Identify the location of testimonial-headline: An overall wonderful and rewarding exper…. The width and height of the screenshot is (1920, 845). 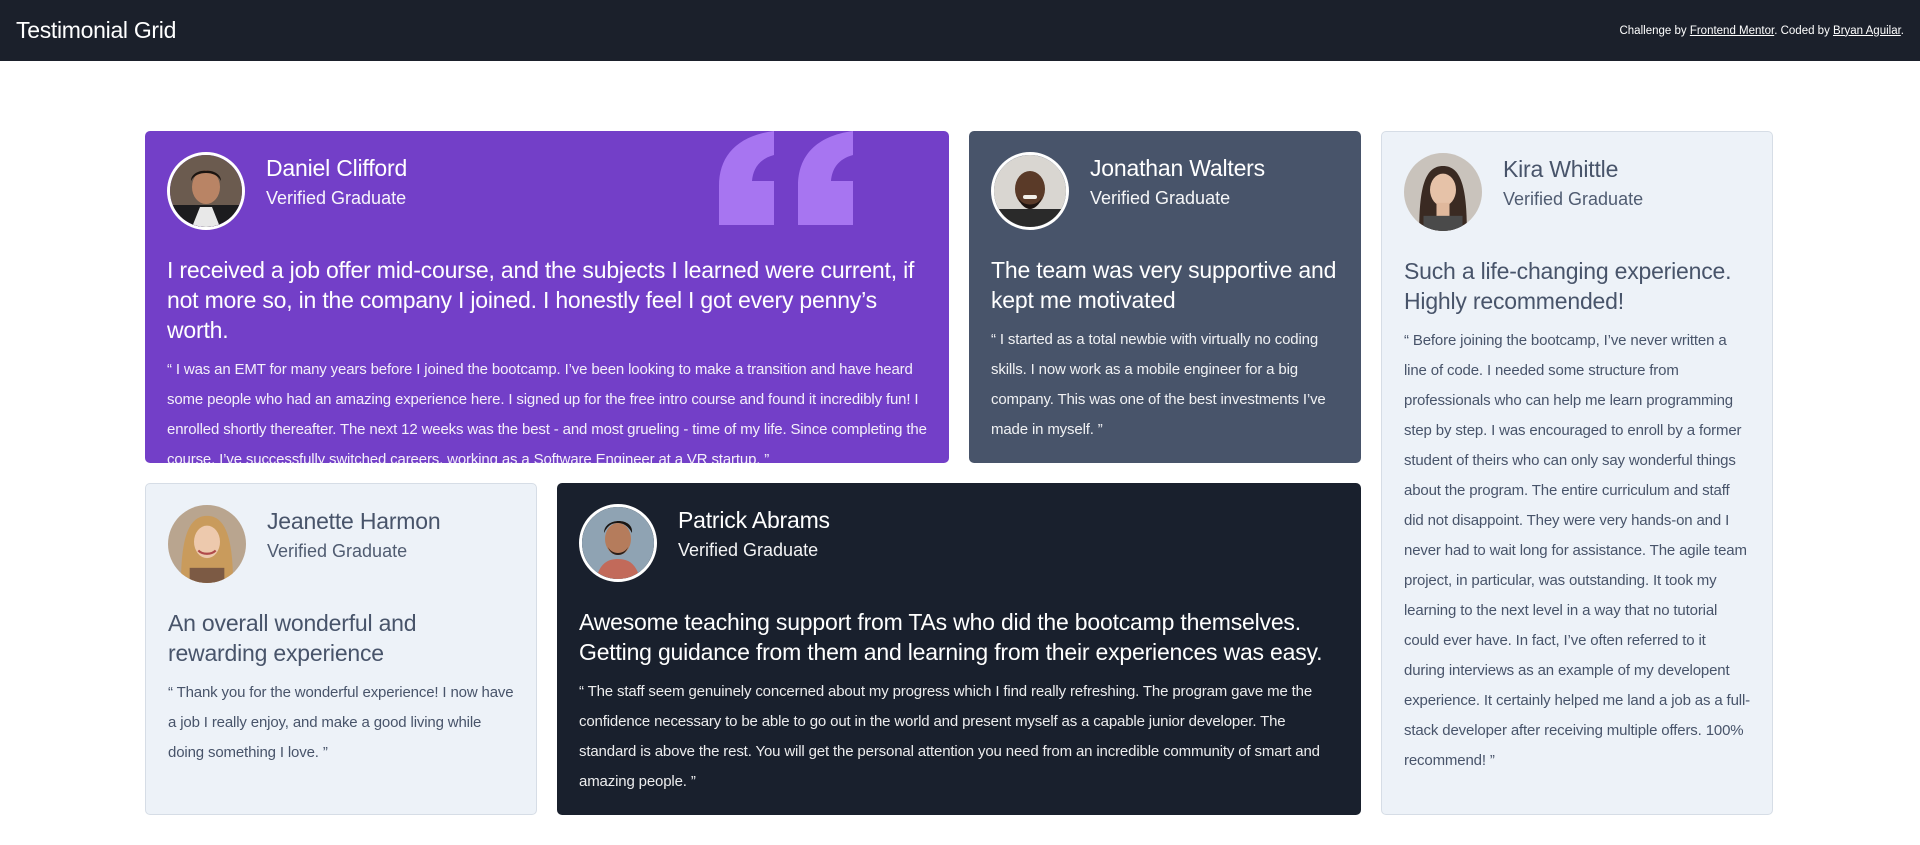
(292, 638).